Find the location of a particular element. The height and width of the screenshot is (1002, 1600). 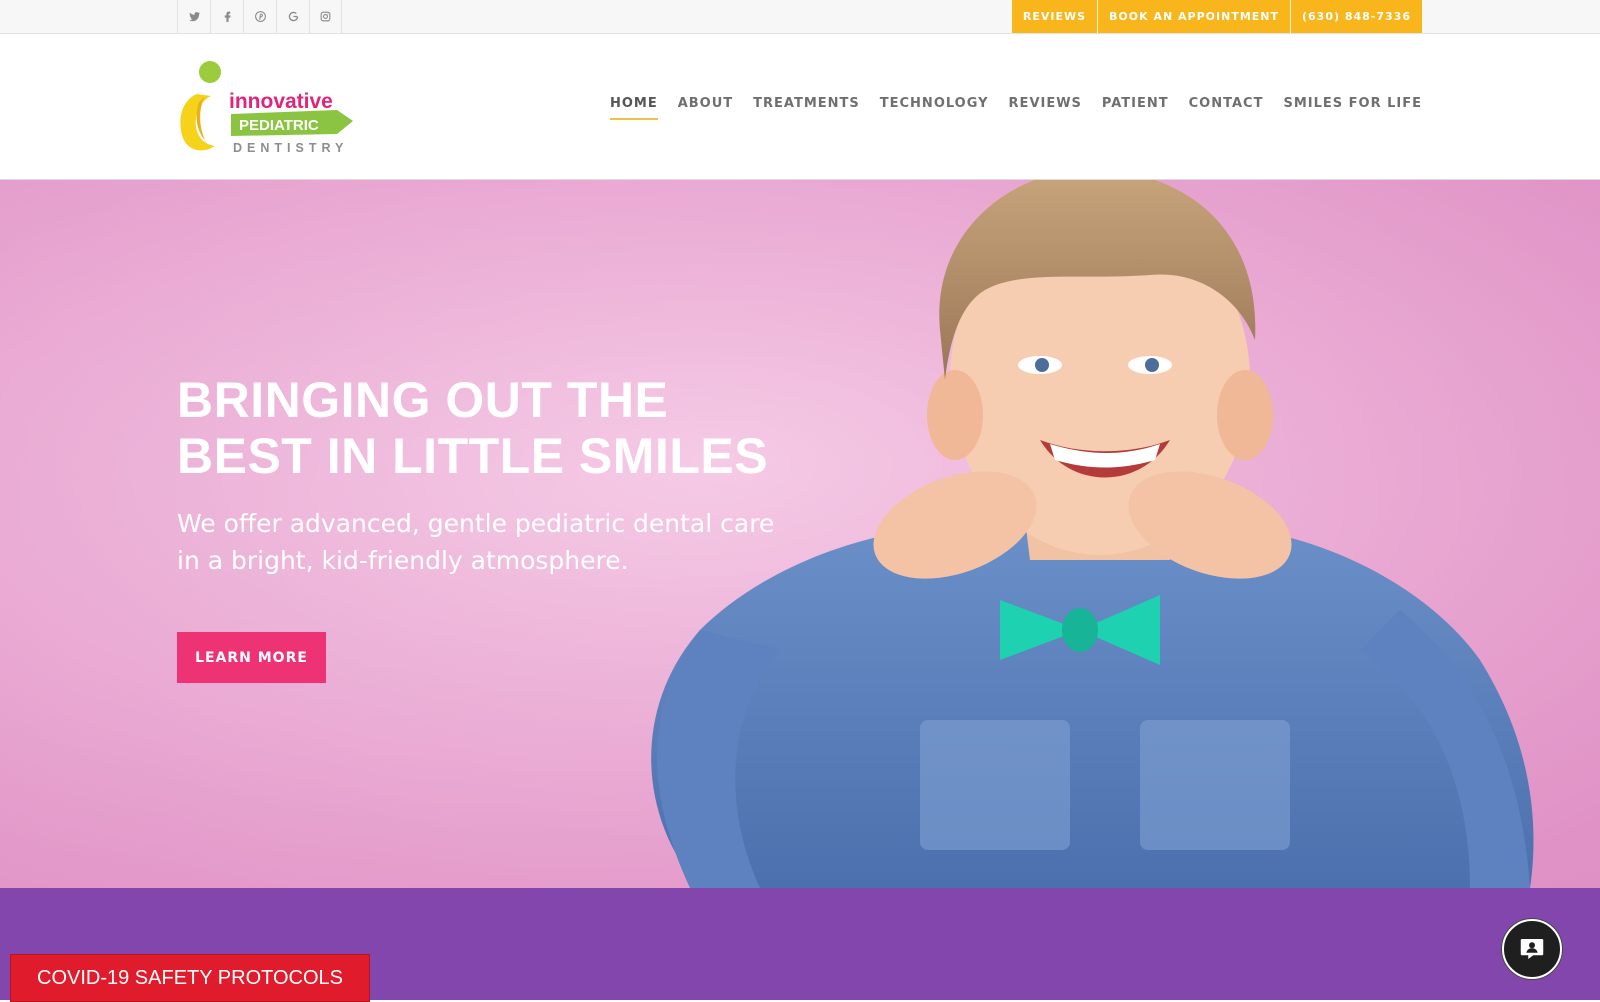

nav-item-contact: CONTACT is located at coordinates (1226, 106).